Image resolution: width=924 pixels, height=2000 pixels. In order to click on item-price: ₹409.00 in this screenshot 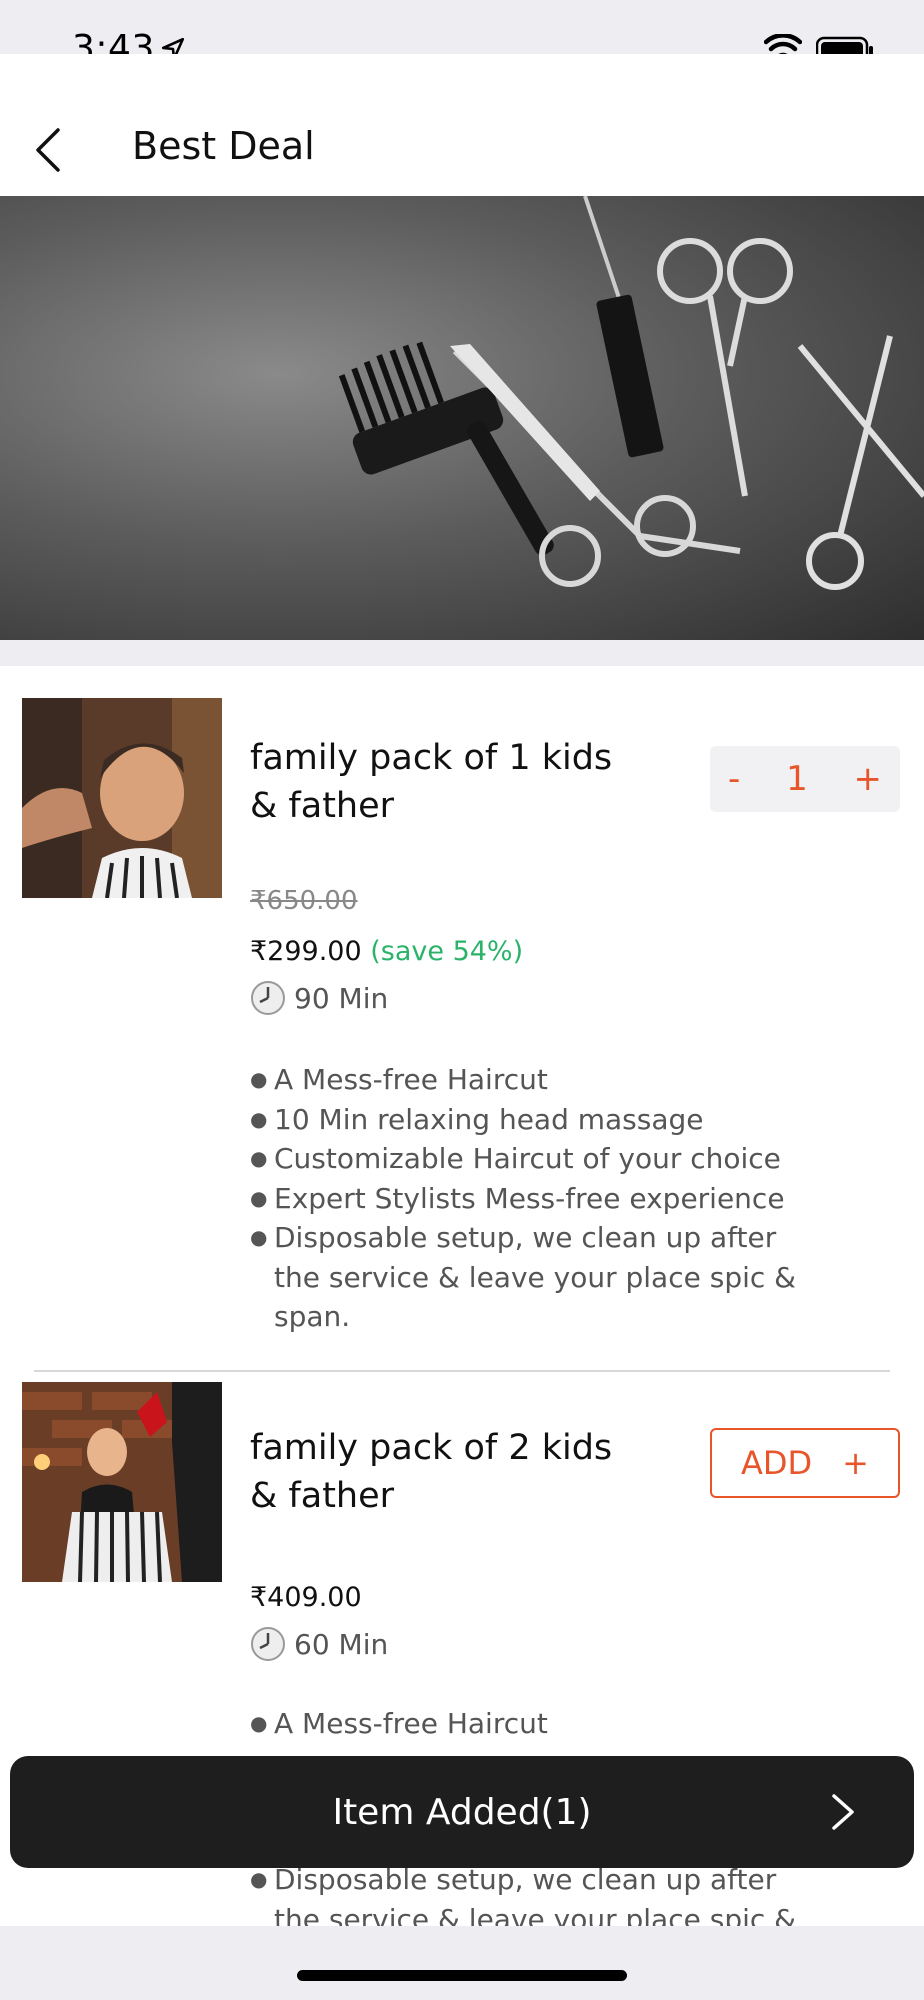, I will do `click(306, 1597)`.